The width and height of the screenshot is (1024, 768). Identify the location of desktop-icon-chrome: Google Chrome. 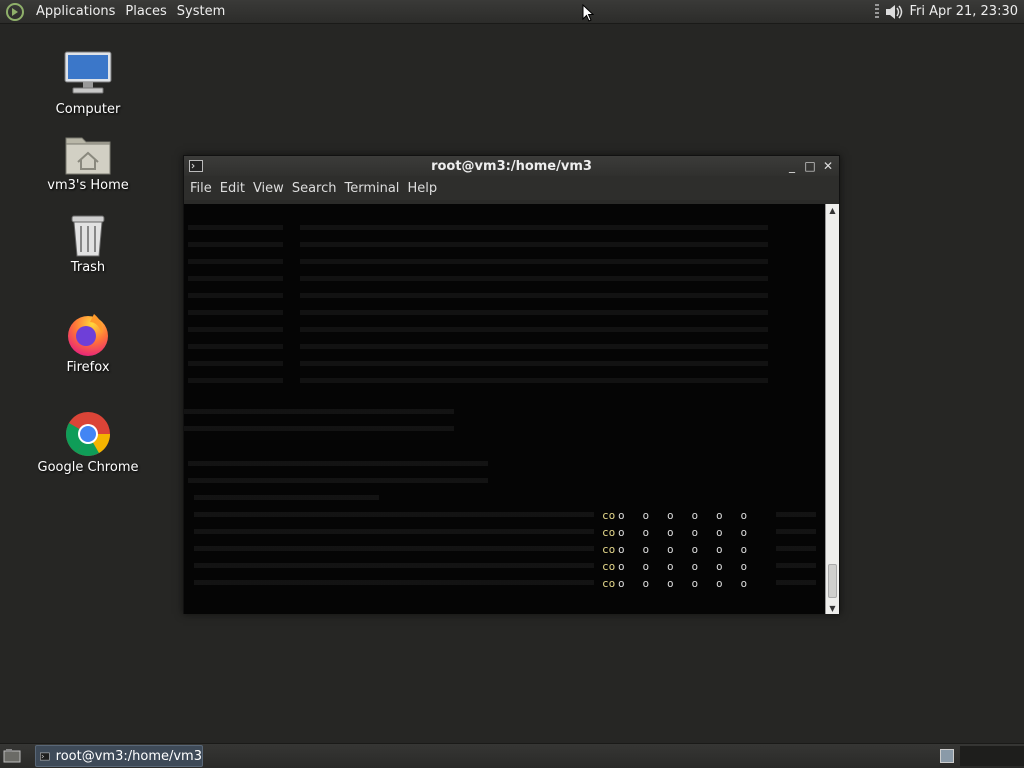
(88, 442).